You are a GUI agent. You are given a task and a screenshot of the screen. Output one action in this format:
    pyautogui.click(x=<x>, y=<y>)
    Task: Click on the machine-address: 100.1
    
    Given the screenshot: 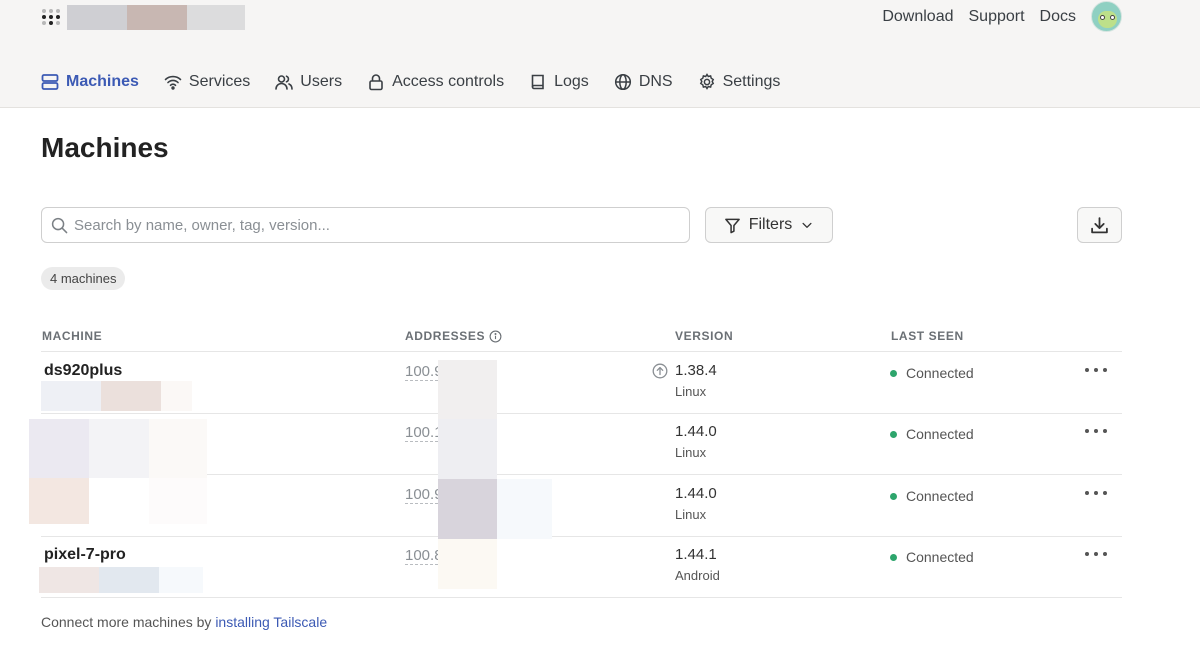 What is the action you would take?
    pyautogui.click(x=424, y=433)
    